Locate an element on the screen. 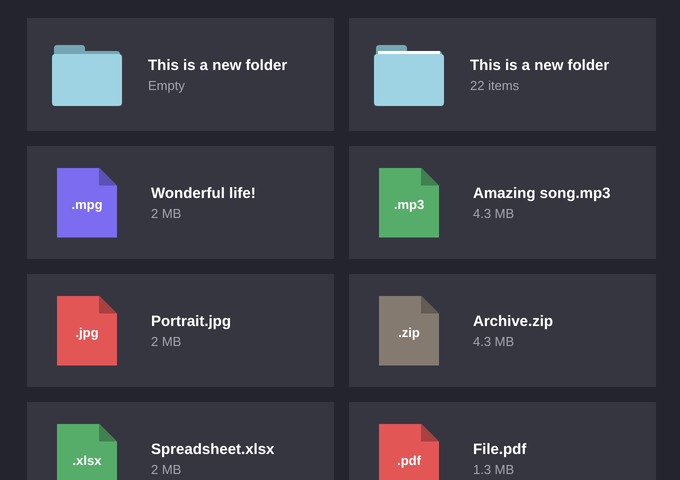 This screenshot has width=680, height=480. file-card: .zip Archive.zip 4.3 MB is located at coordinates (502, 330).